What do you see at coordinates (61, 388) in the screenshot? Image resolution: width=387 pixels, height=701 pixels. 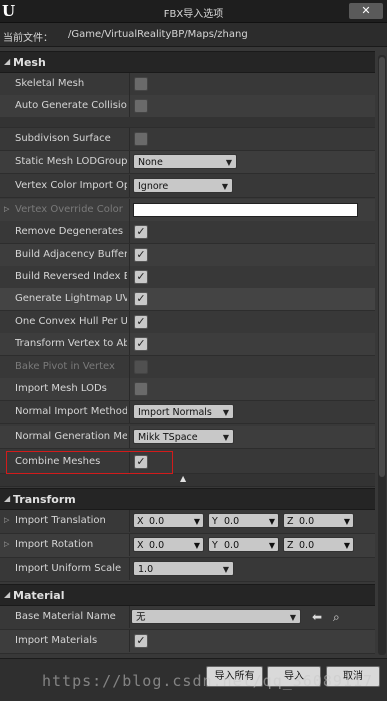 I see `property-label: Import Mesh LODs` at bounding box center [61, 388].